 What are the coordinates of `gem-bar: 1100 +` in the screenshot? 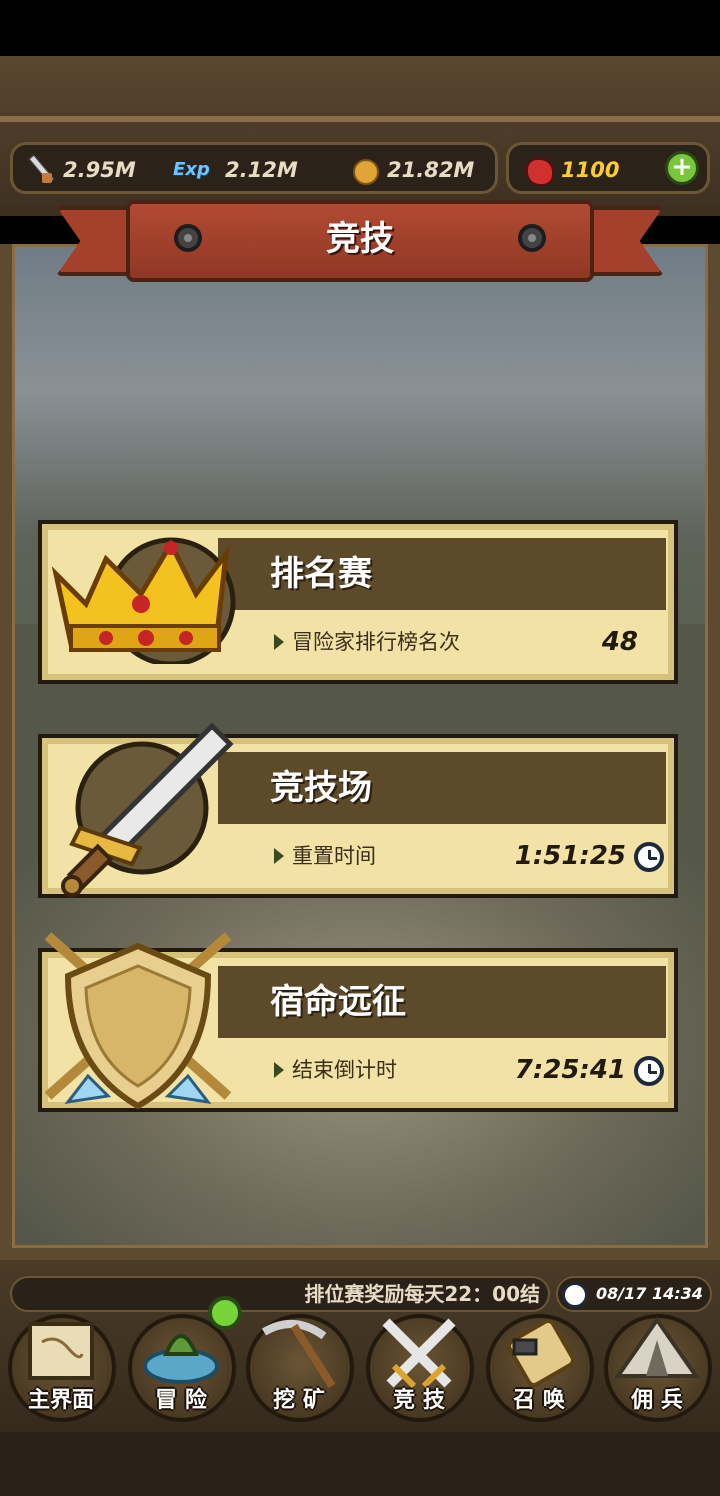 It's located at (608, 168).